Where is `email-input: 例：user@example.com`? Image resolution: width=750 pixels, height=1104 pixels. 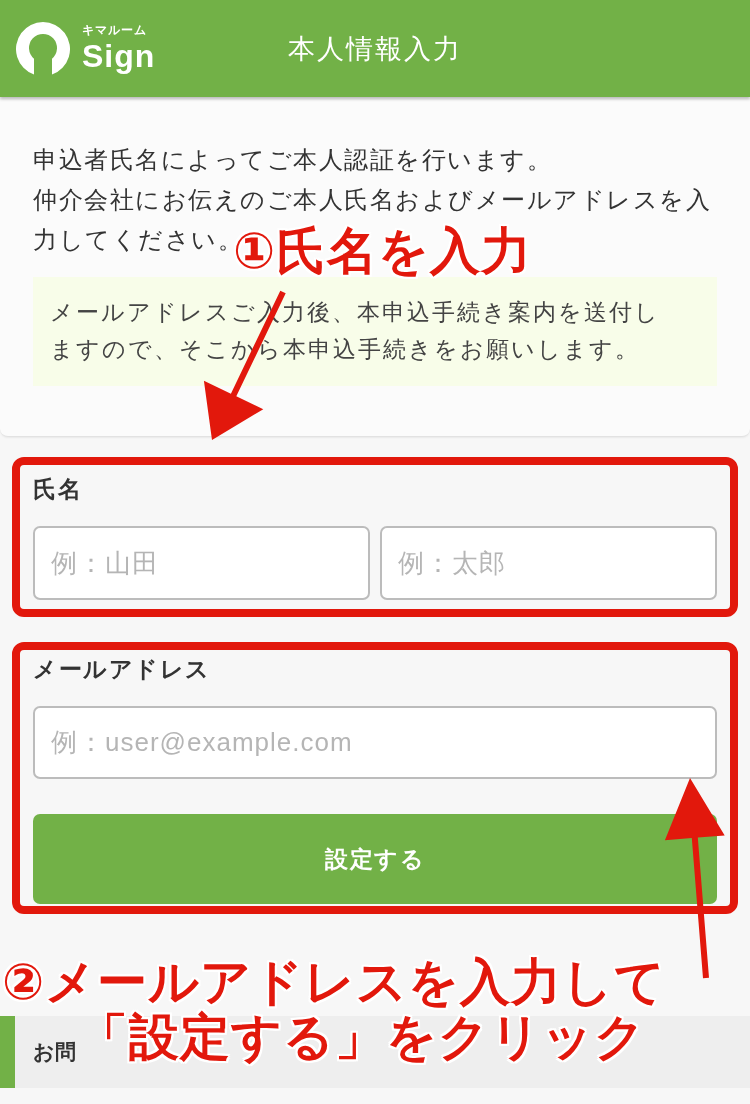
email-input: 例：user@example.com is located at coordinates (375, 742).